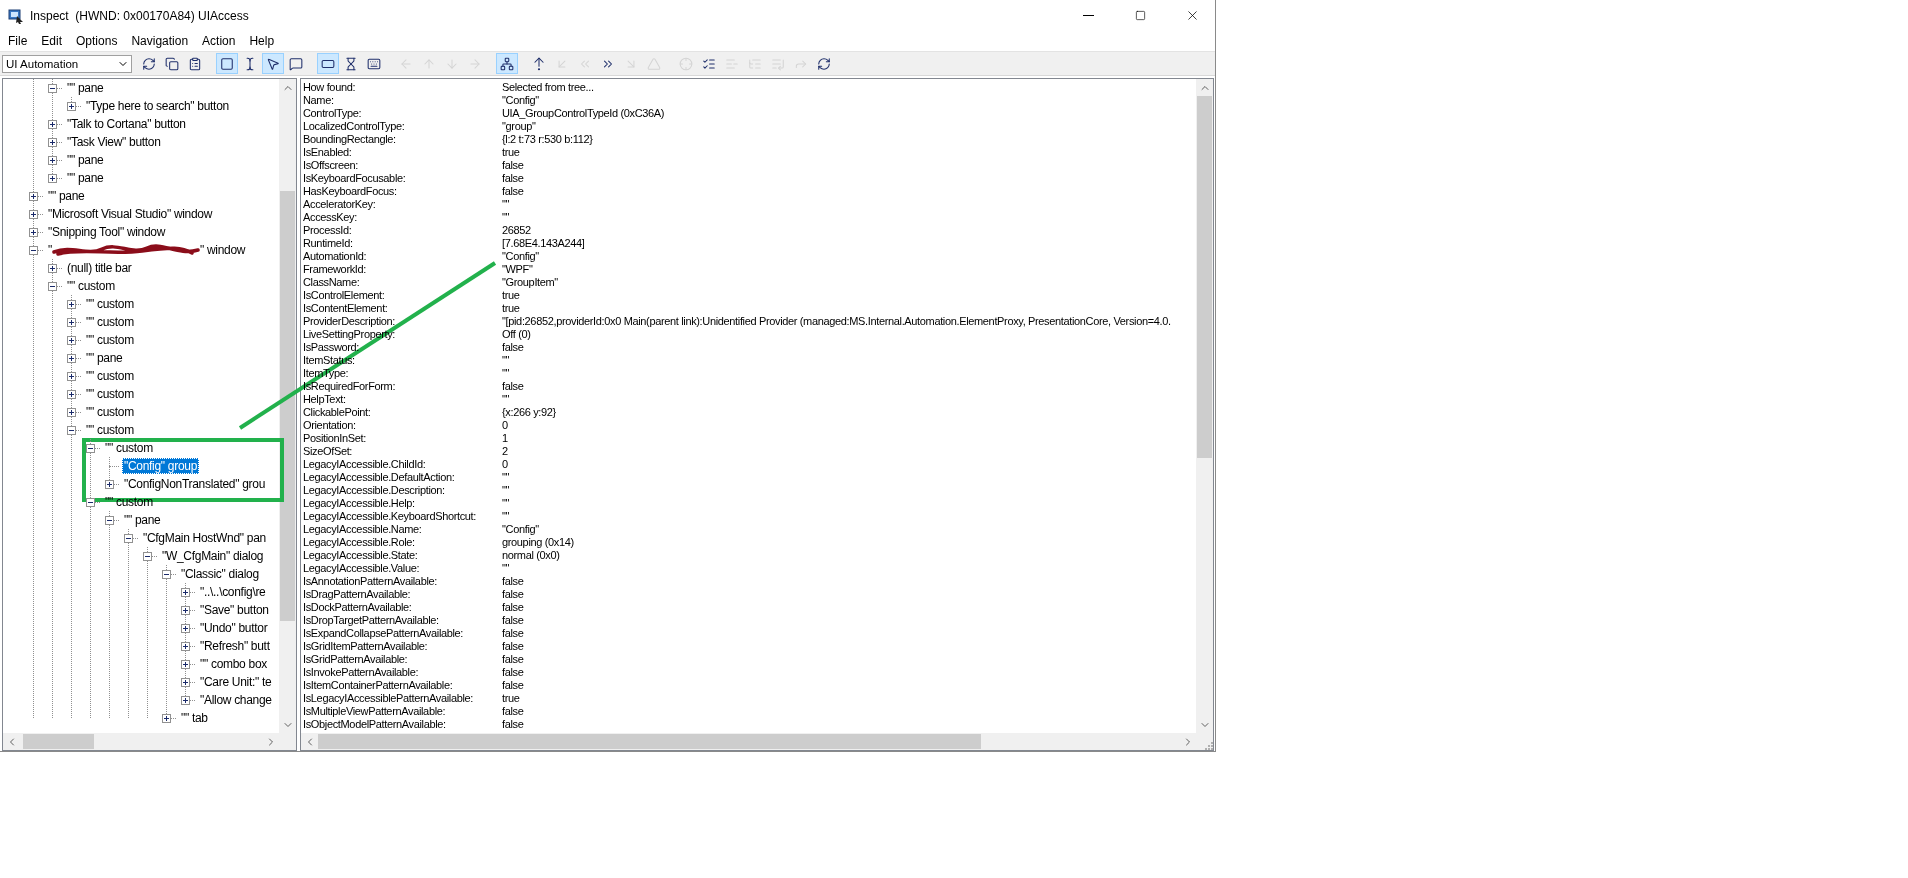 This screenshot has height=878, width=1908. Describe the element at coordinates (235, 646) in the screenshot. I see `tree-item: "Refresh" butt` at that location.